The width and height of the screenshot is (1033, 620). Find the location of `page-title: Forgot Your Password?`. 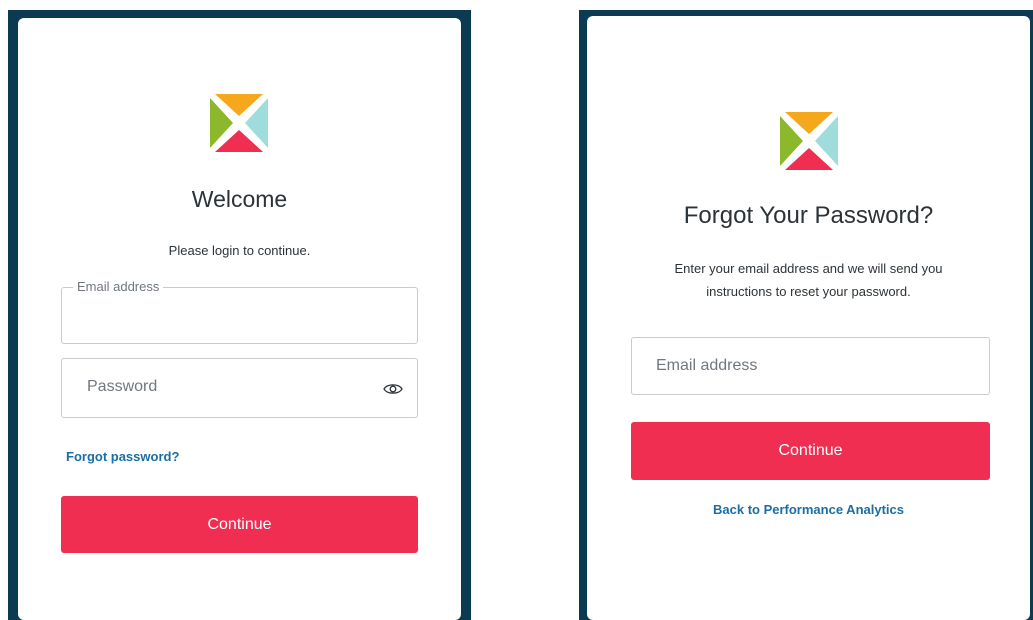

page-title: Forgot Your Password? is located at coordinates (808, 215).